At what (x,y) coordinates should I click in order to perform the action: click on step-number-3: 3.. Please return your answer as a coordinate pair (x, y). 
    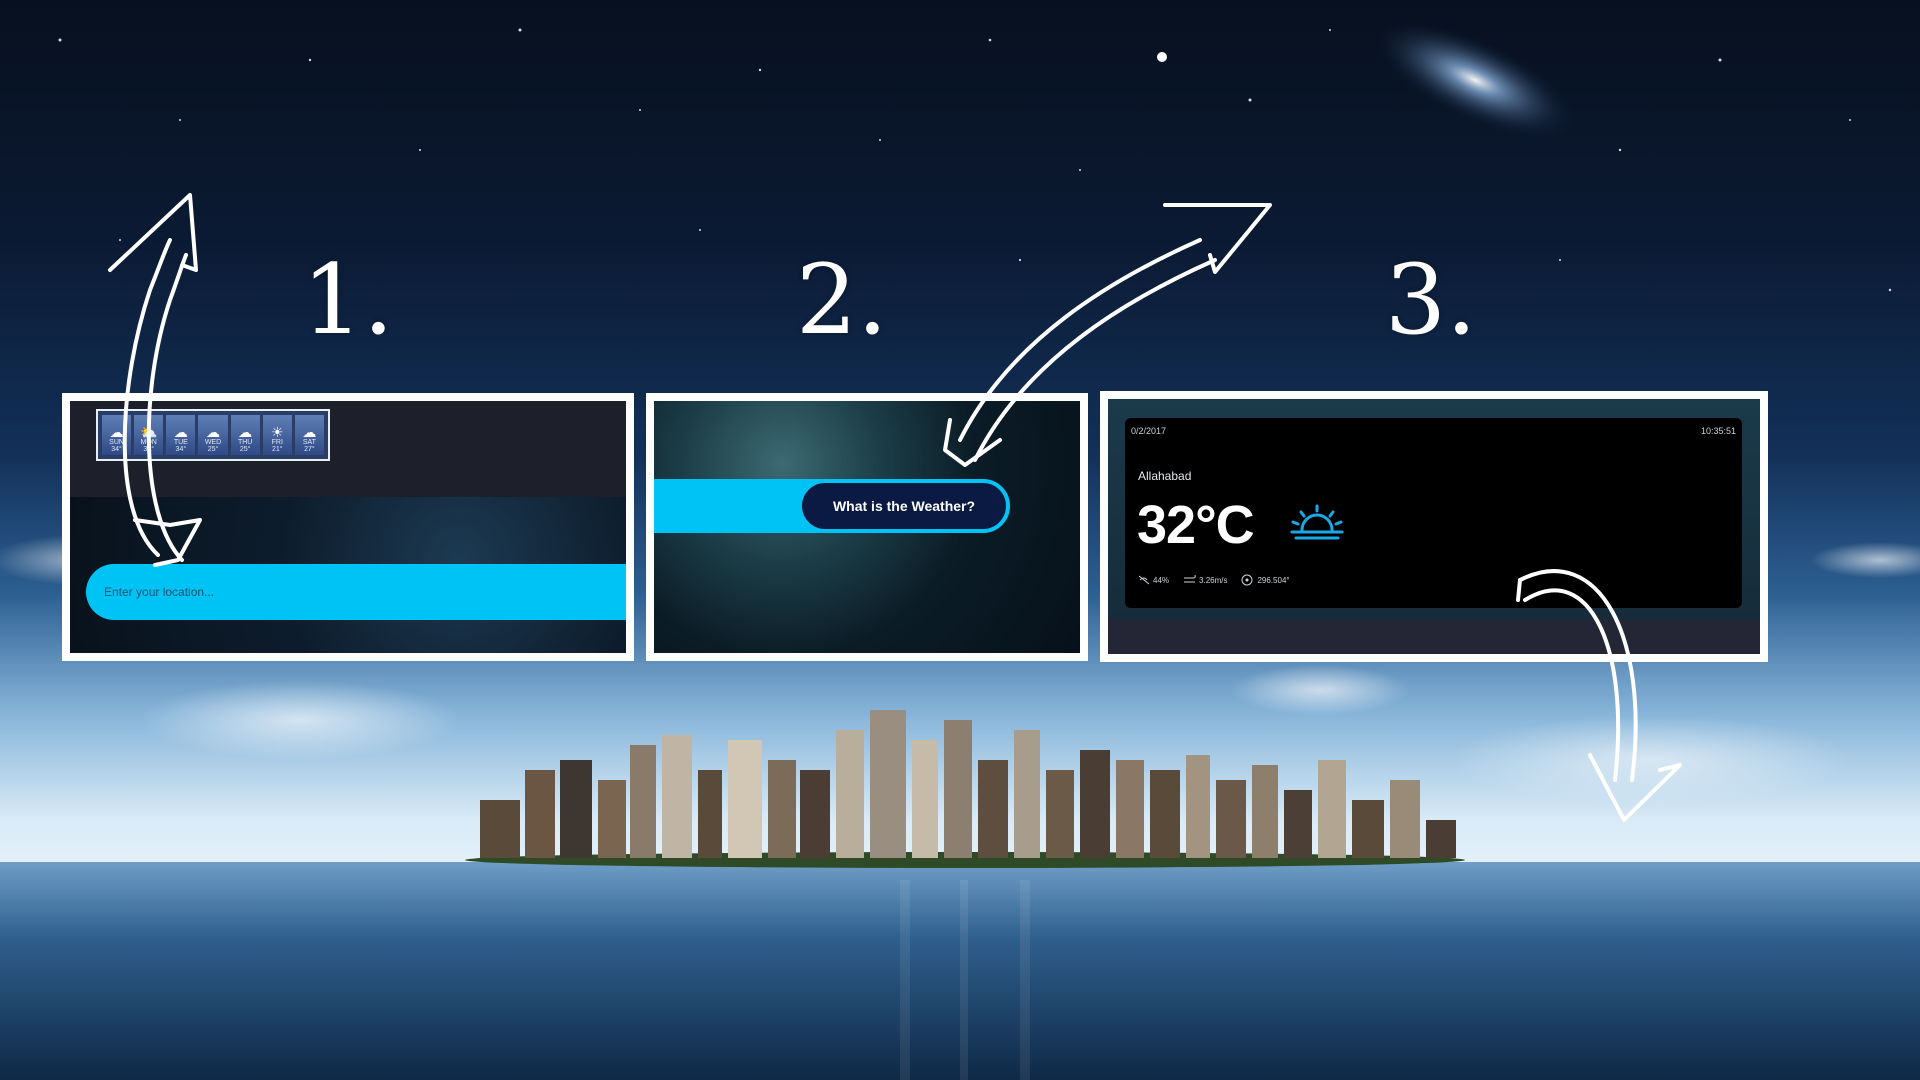
    Looking at the image, I should click on (1431, 300).